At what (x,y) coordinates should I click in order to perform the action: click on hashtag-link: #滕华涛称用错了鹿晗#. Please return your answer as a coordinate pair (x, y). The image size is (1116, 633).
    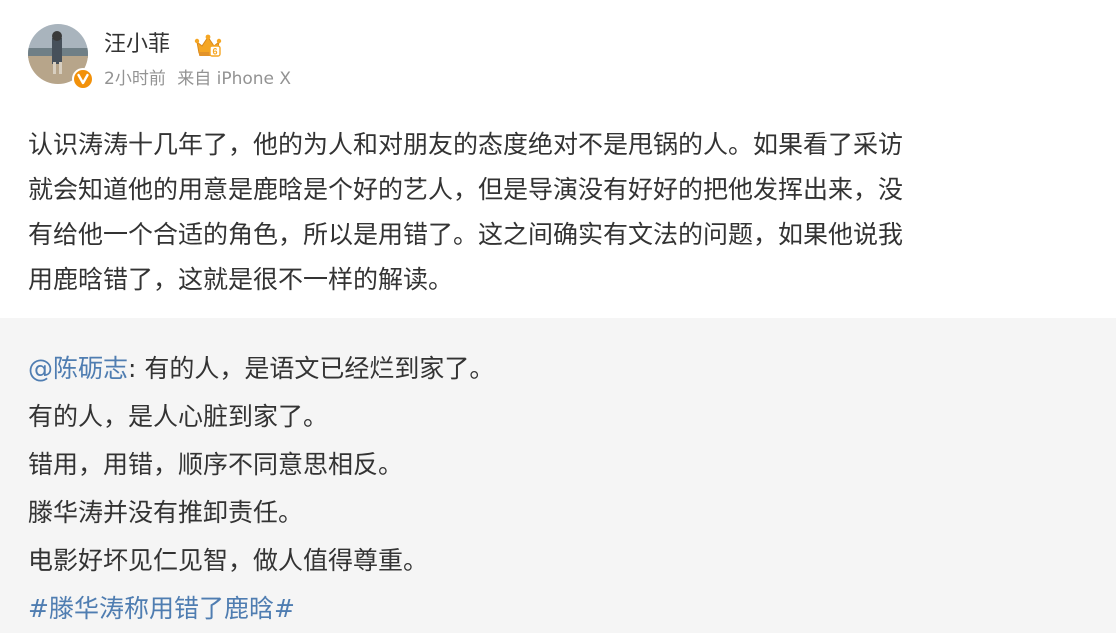
    Looking at the image, I should click on (161, 608).